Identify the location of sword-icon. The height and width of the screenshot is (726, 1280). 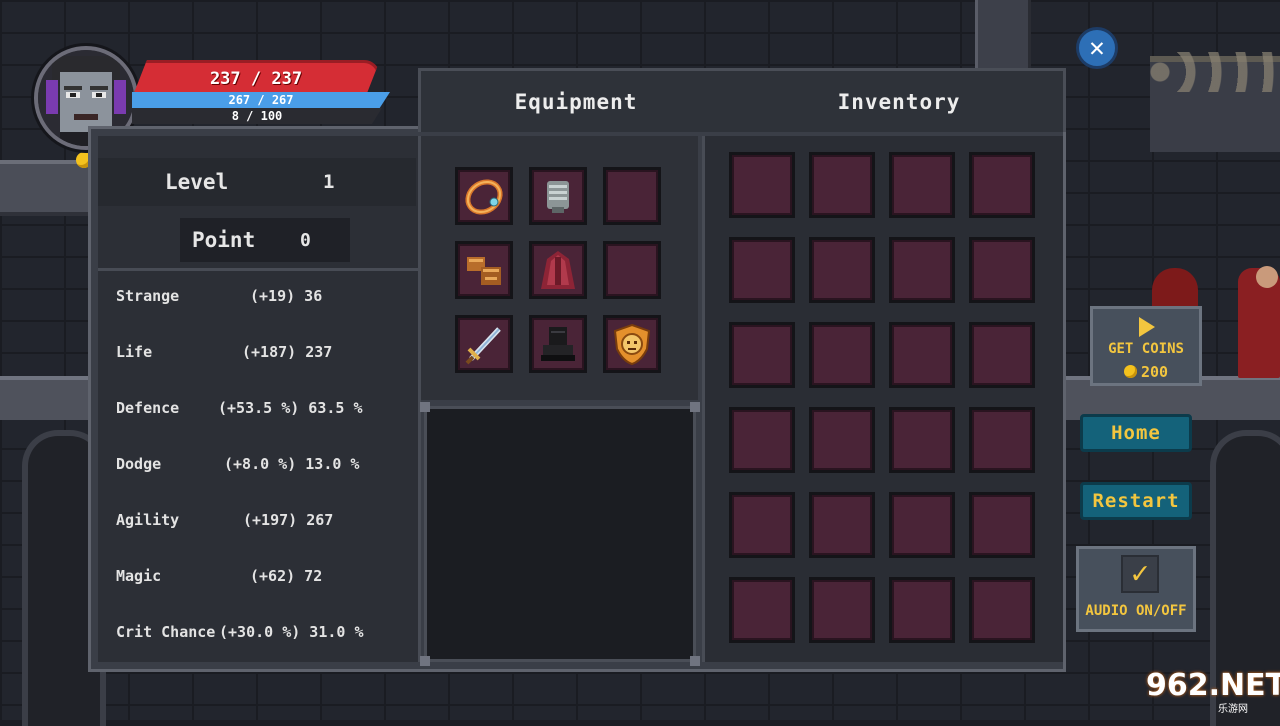
(483, 346).